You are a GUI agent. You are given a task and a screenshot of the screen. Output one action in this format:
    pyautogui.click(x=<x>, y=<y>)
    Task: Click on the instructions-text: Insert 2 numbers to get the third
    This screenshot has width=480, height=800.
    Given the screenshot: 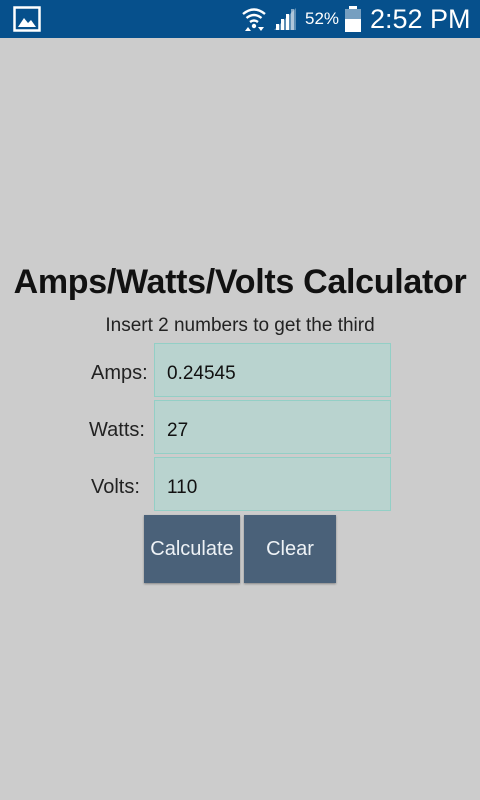 What is the action you would take?
    pyautogui.click(x=240, y=325)
    